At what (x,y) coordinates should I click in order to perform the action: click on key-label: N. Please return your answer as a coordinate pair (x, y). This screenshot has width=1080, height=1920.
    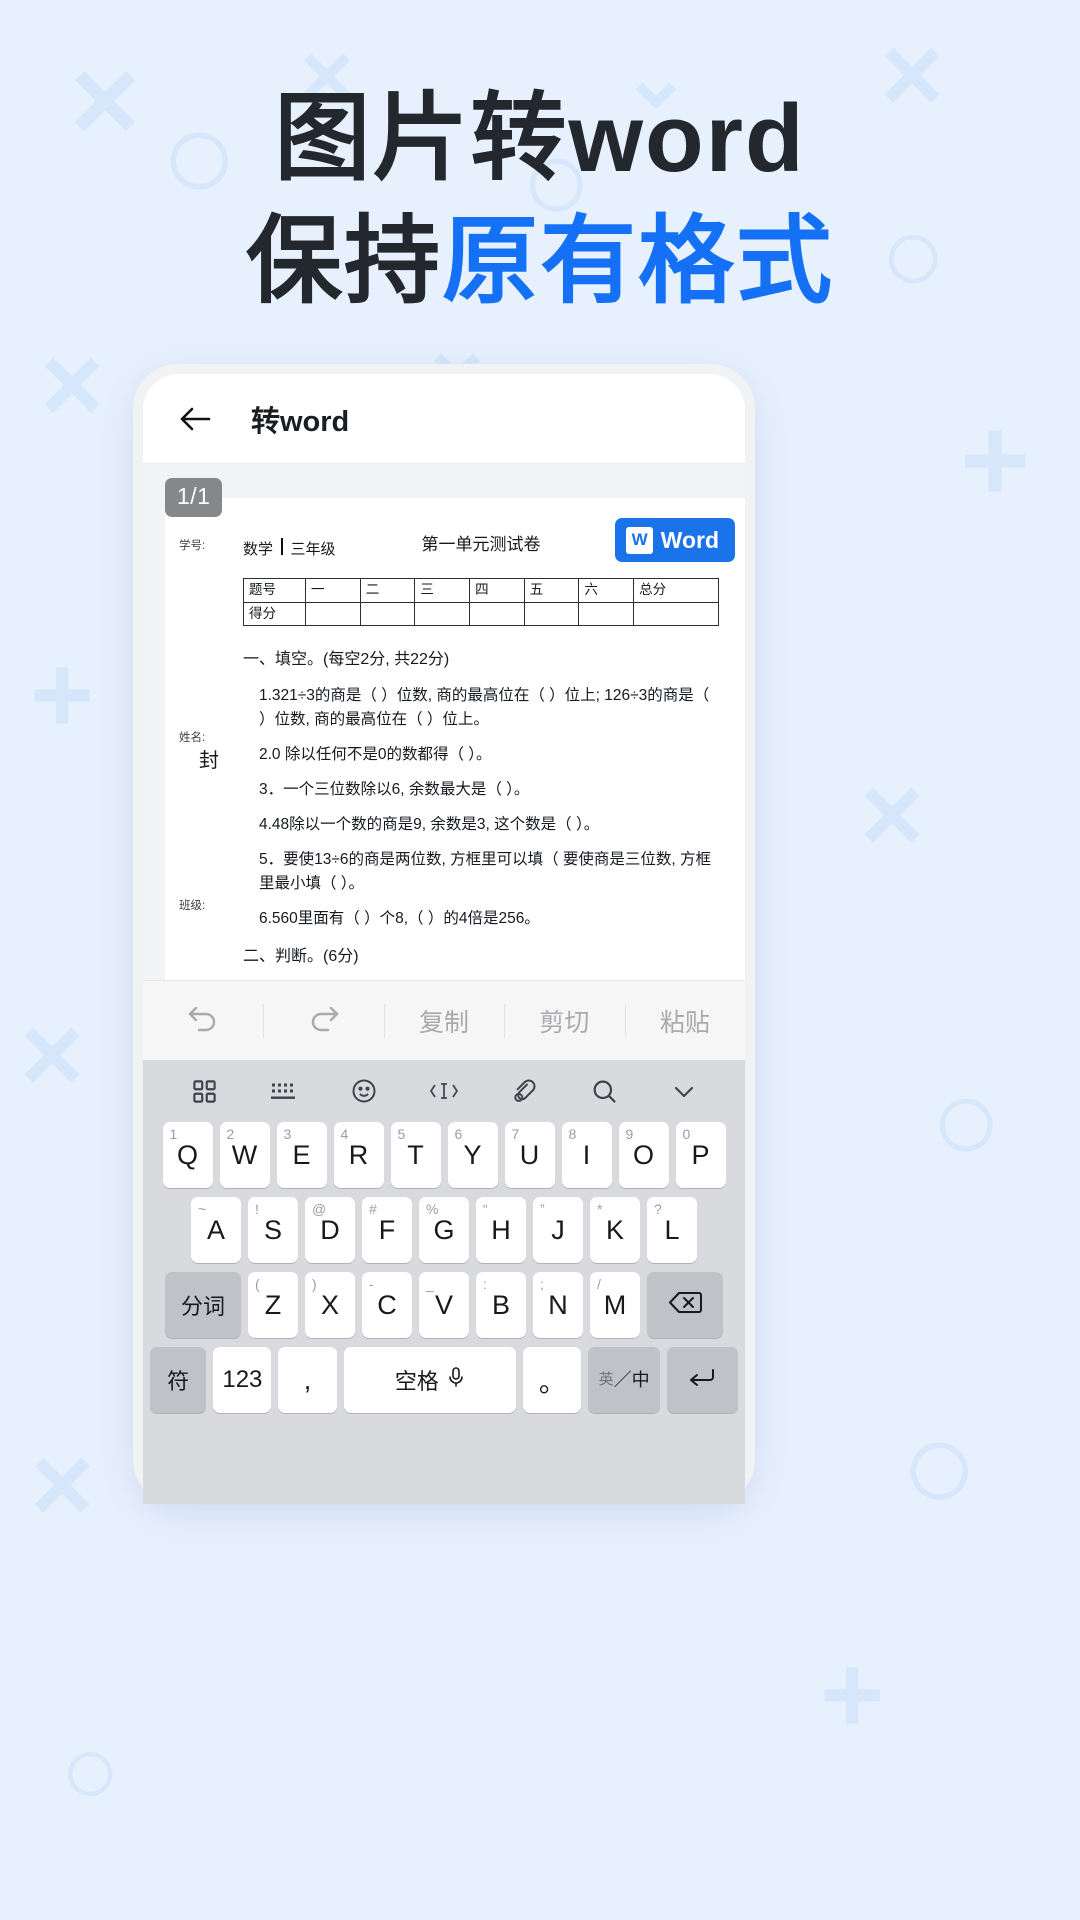
    Looking at the image, I should click on (558, 1304).